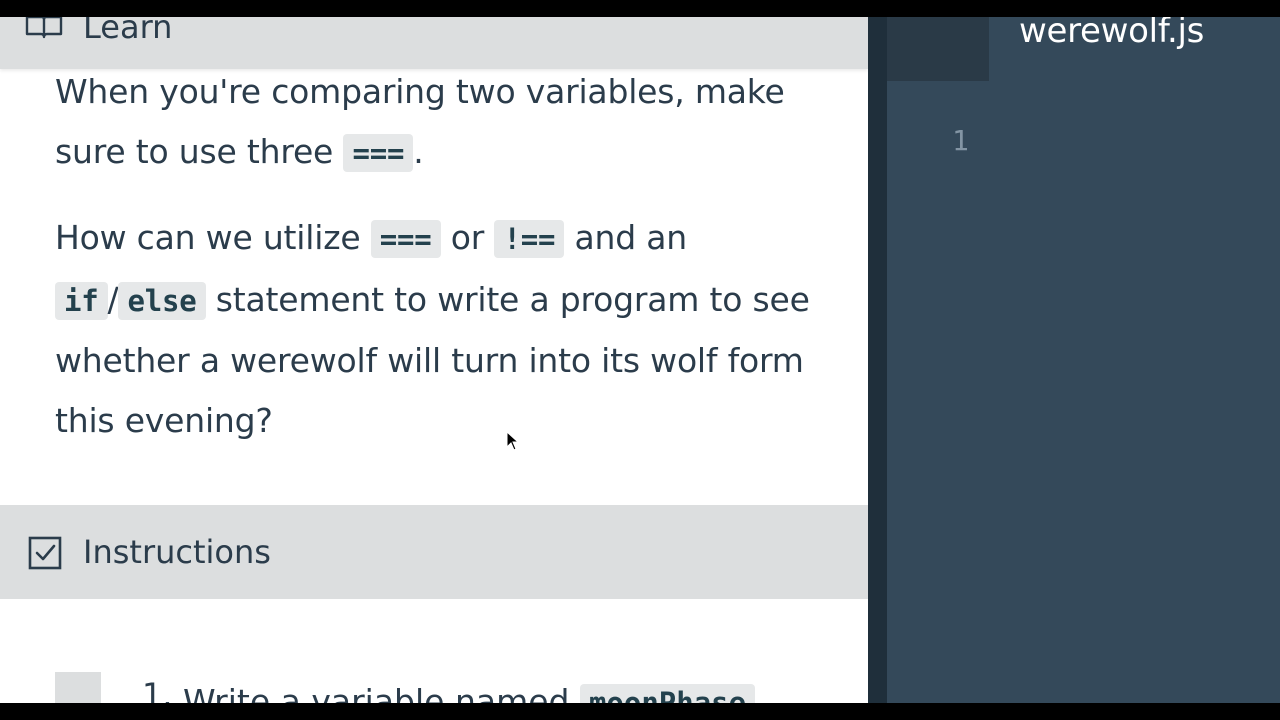 The image size is (1280, 720). What do you see at coordinates (381, 692) in the screenshot?
I see `step-text-label: Write a variable named` at bounding box center [381, 692].